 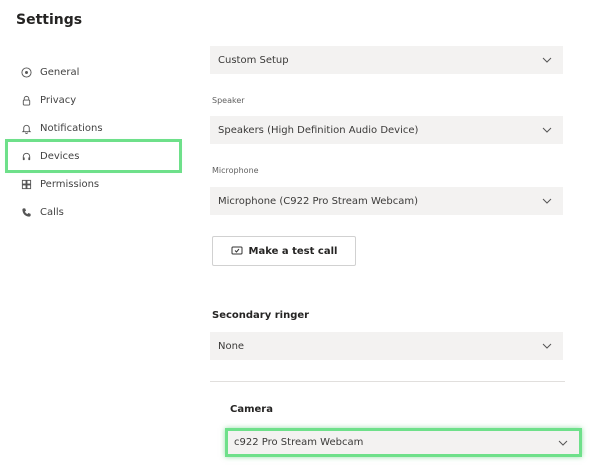 I want to click on phone-icon, so click(x=26, y=212).